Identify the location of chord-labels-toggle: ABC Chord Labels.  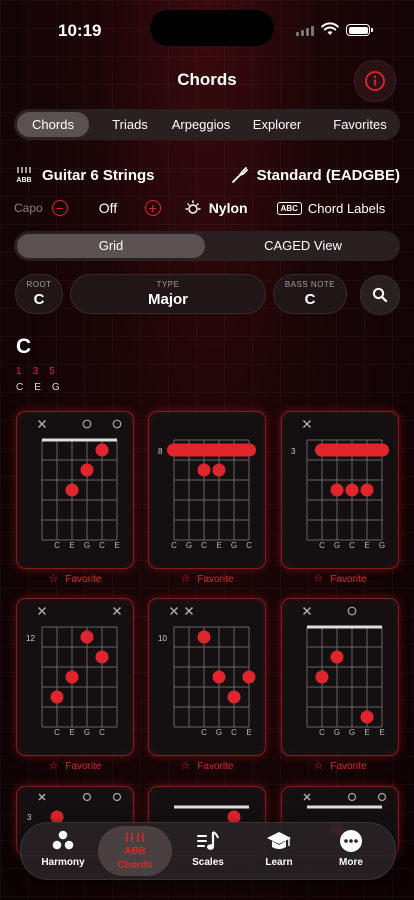
(331, 208).